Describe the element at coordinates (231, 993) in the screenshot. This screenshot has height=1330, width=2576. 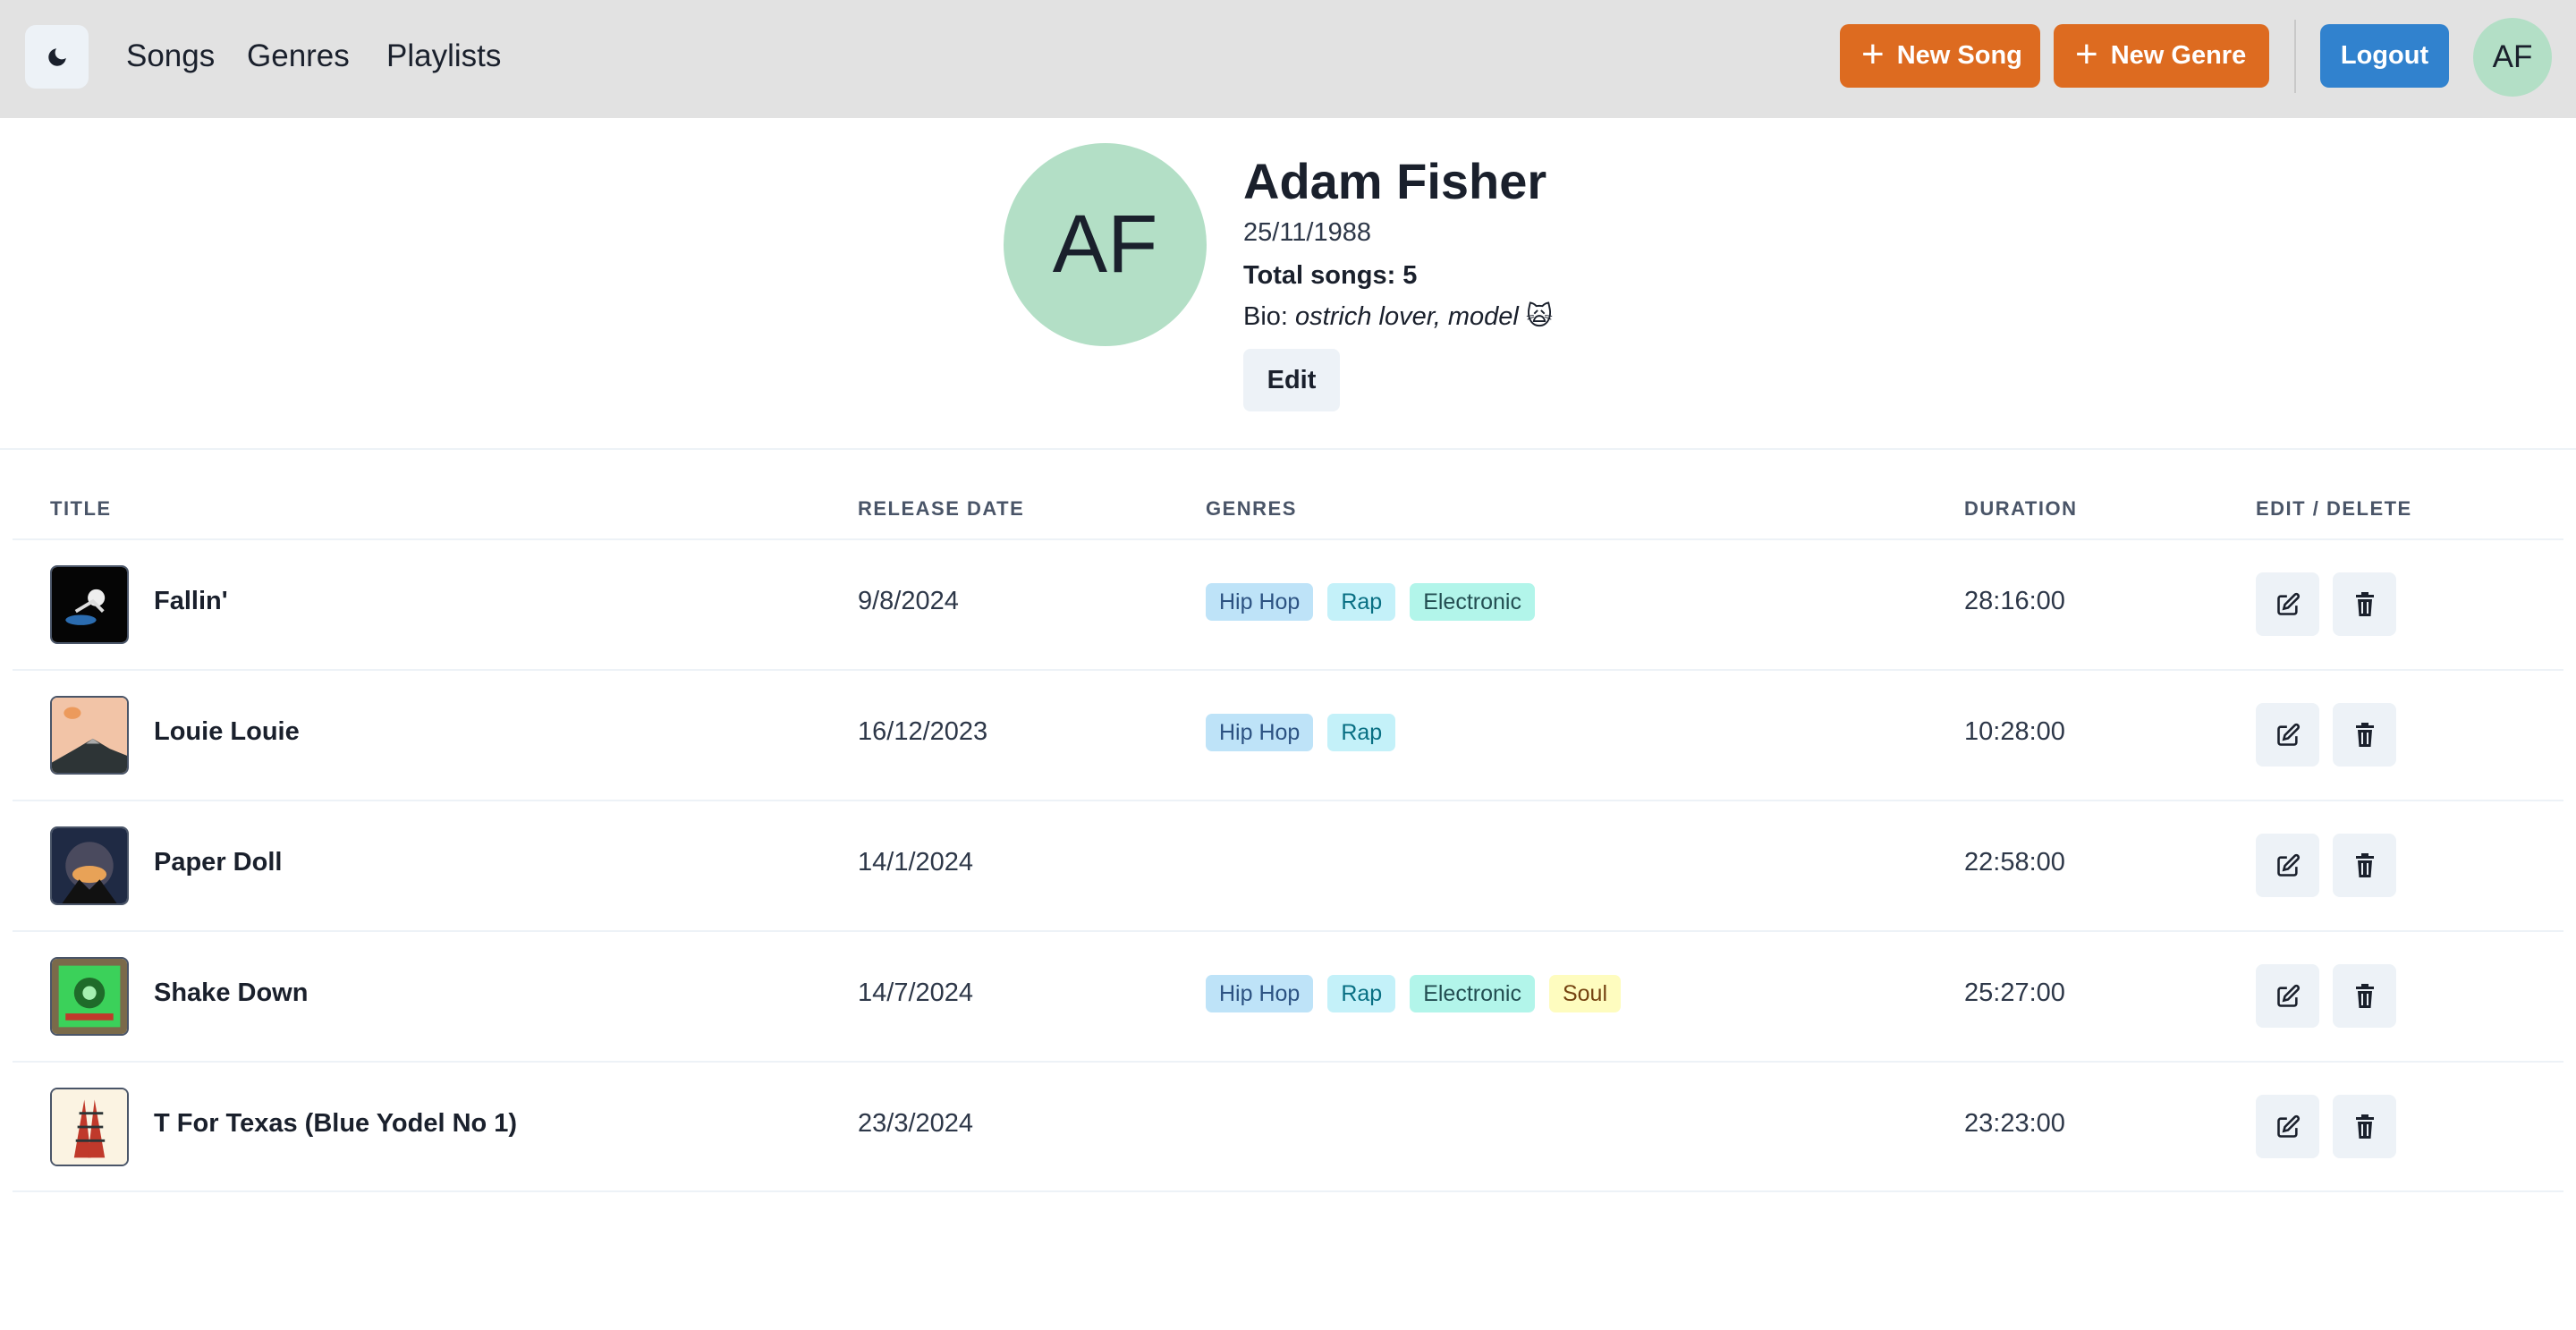
I see `song-title: Shake Down` at that location.